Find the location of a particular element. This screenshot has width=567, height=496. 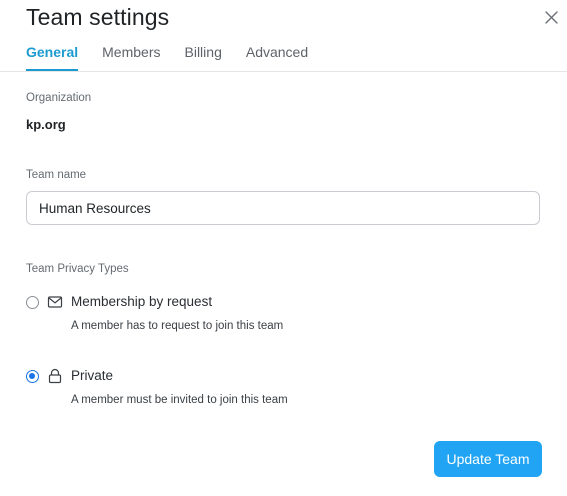

close-icon is located at coordinates (551, 17).